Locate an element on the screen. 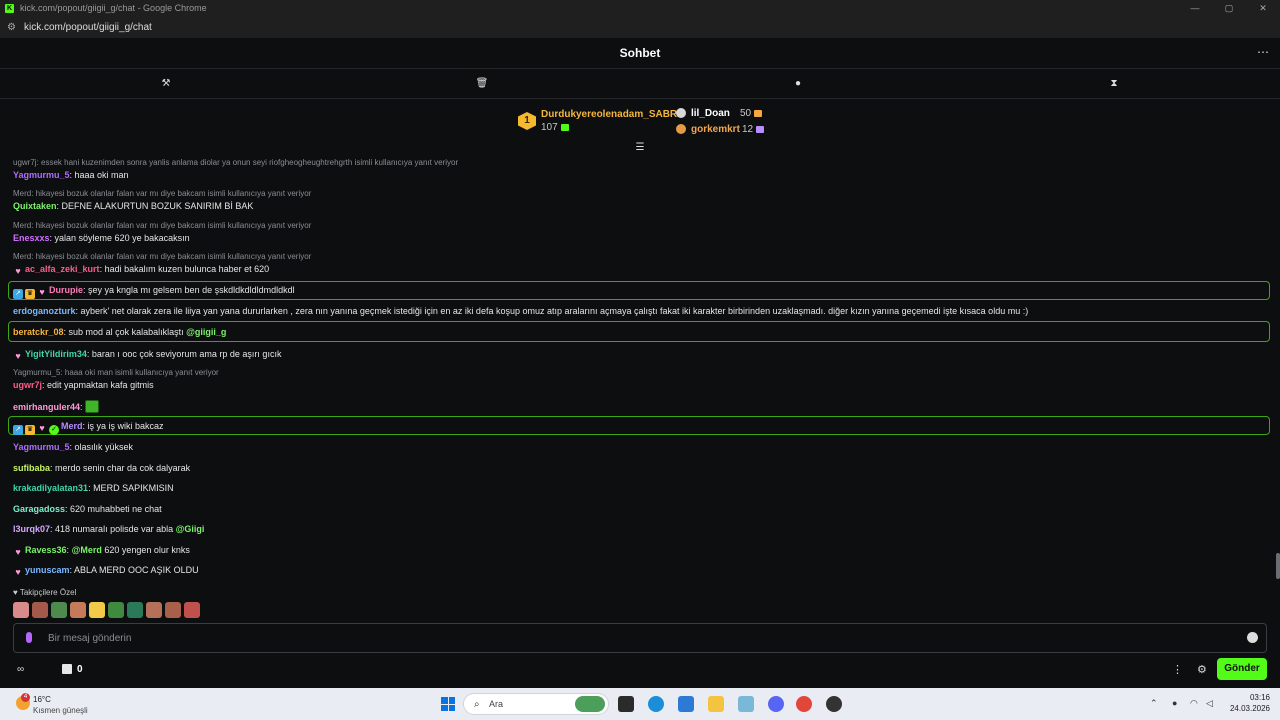 This screenshot has height=720, width=1280. message-text: : sub mod al çok kalabalıklaştı is located at coordinates (125, 332).